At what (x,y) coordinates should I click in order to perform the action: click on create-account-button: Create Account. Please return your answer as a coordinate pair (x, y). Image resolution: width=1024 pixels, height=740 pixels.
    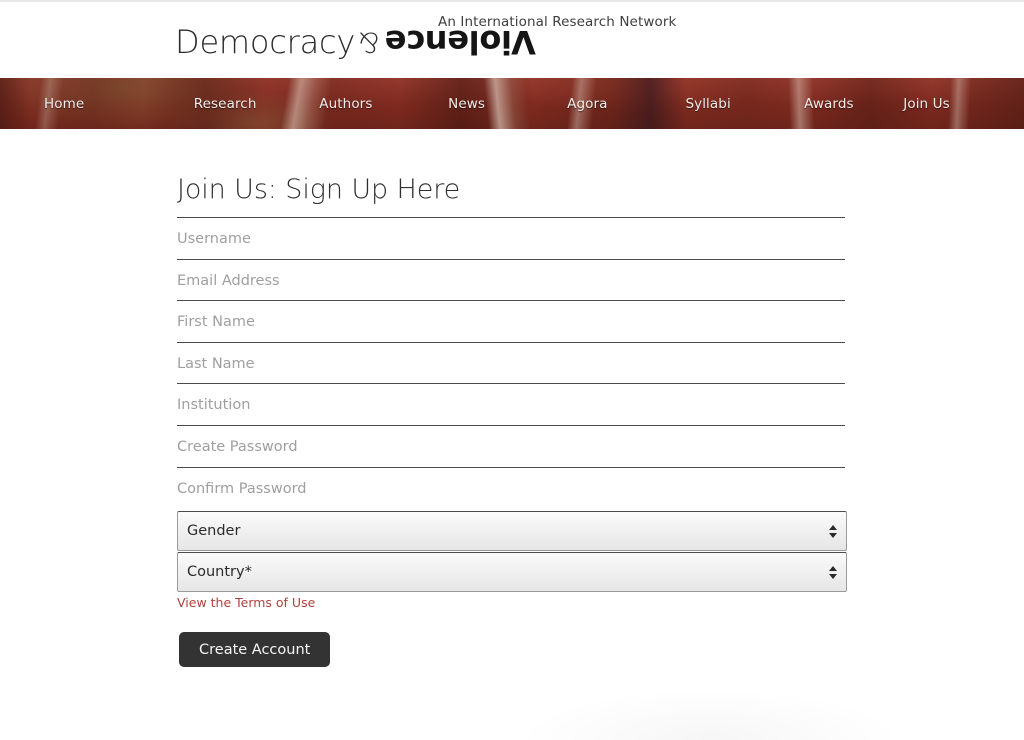
    Looking at the image, I should click on (255, 649).